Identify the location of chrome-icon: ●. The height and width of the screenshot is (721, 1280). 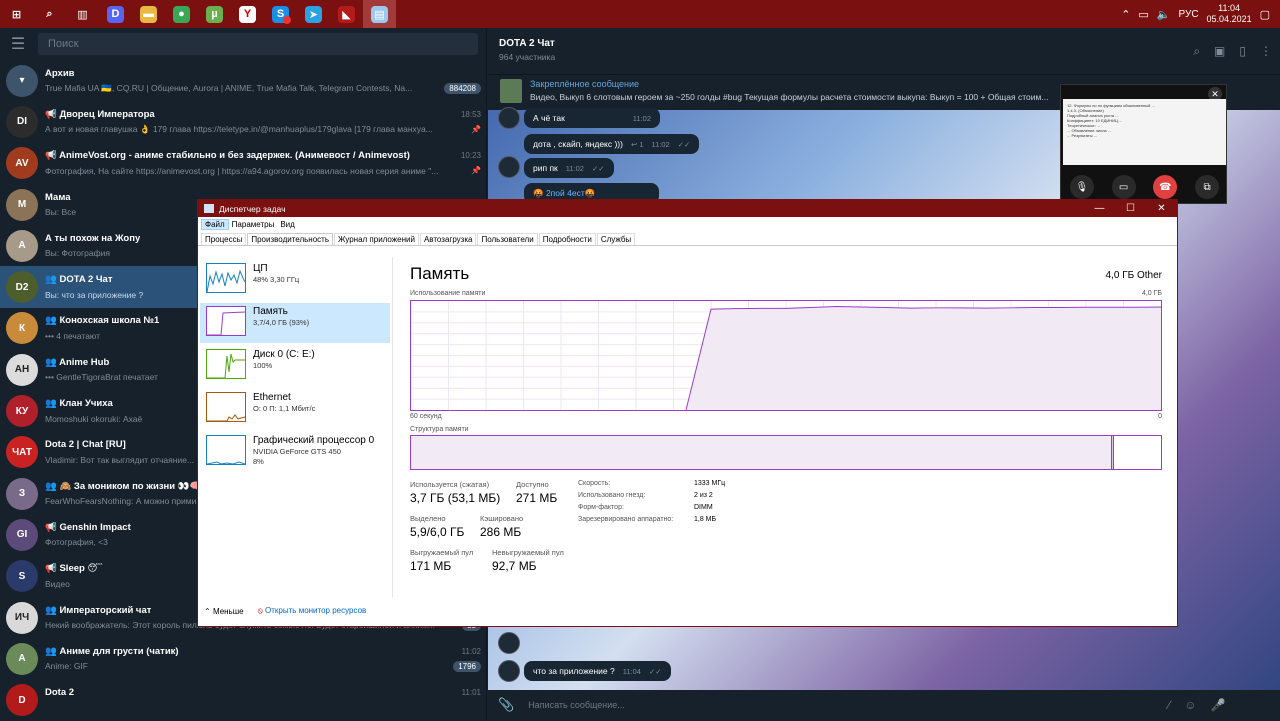
(181, 14).